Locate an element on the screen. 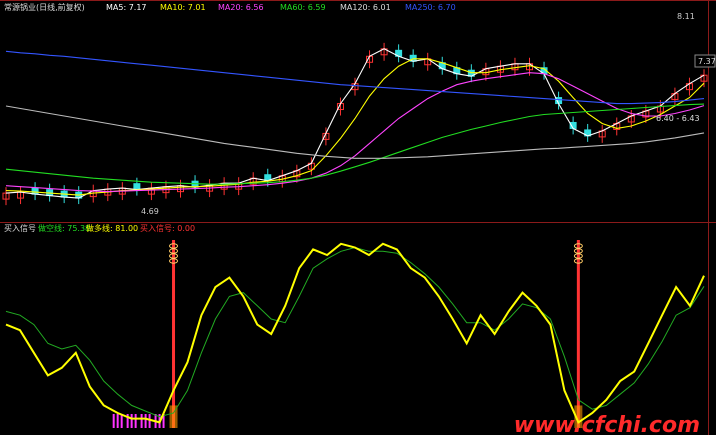 The height and width of the screenshot is (435, 716). ma10-label: MA10: 7.01 is located at coordinates (183, 7).